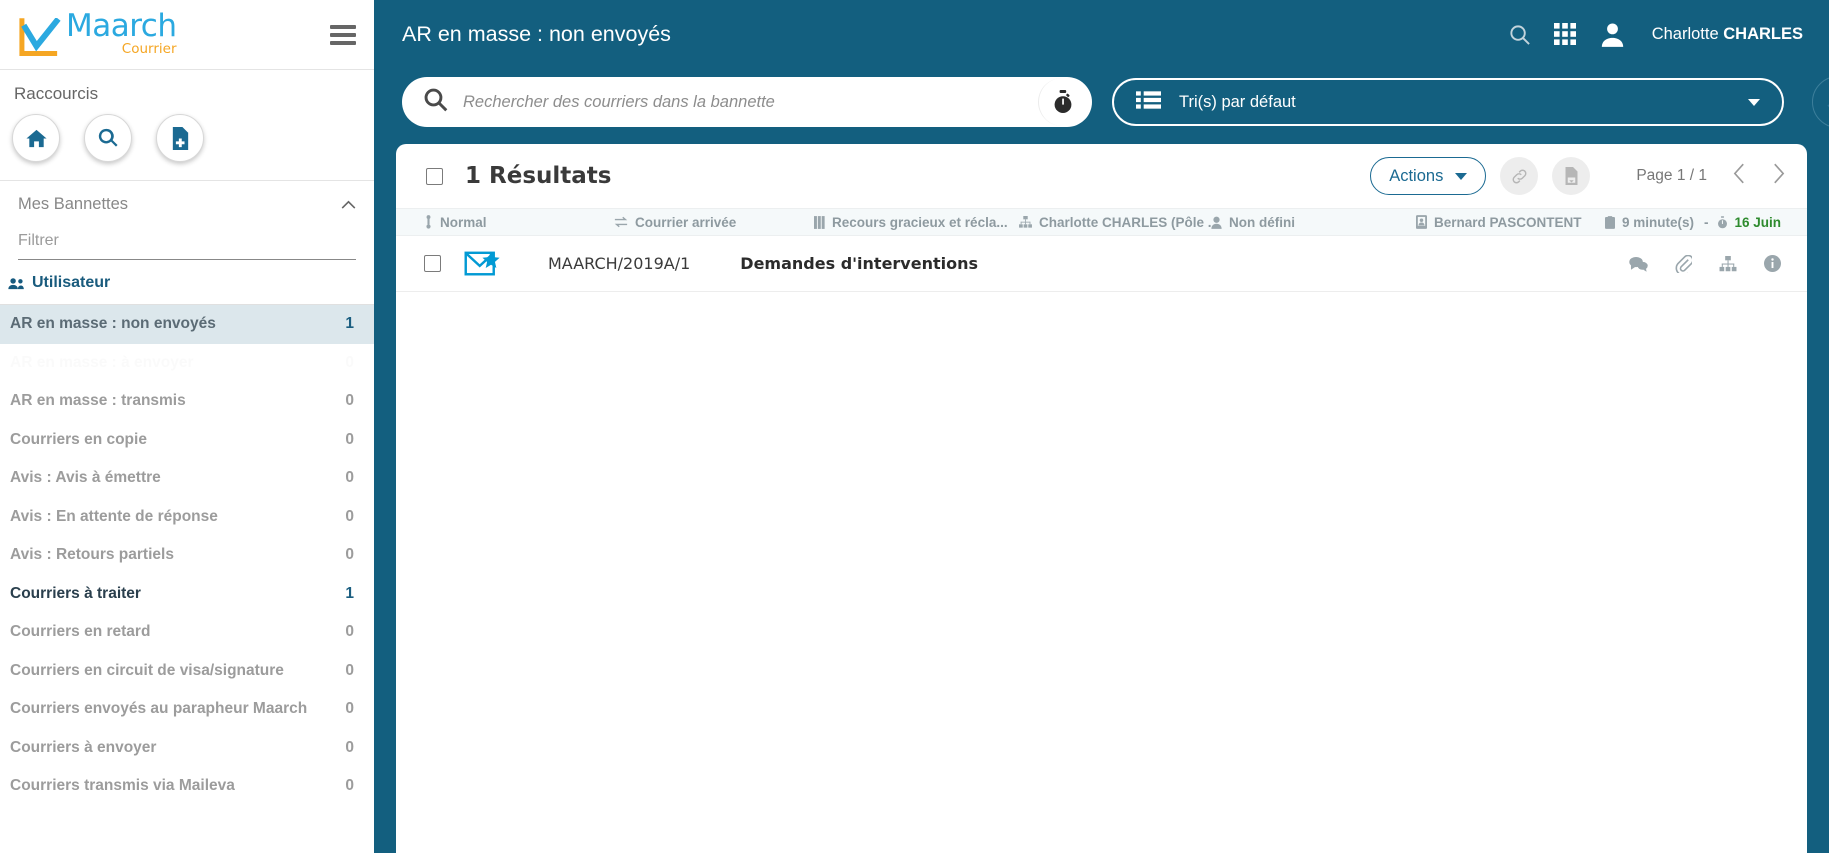 The image size is (1829, 853). I want to click on bannette-item-label: AR en masse : transmis, so click(98, 401).